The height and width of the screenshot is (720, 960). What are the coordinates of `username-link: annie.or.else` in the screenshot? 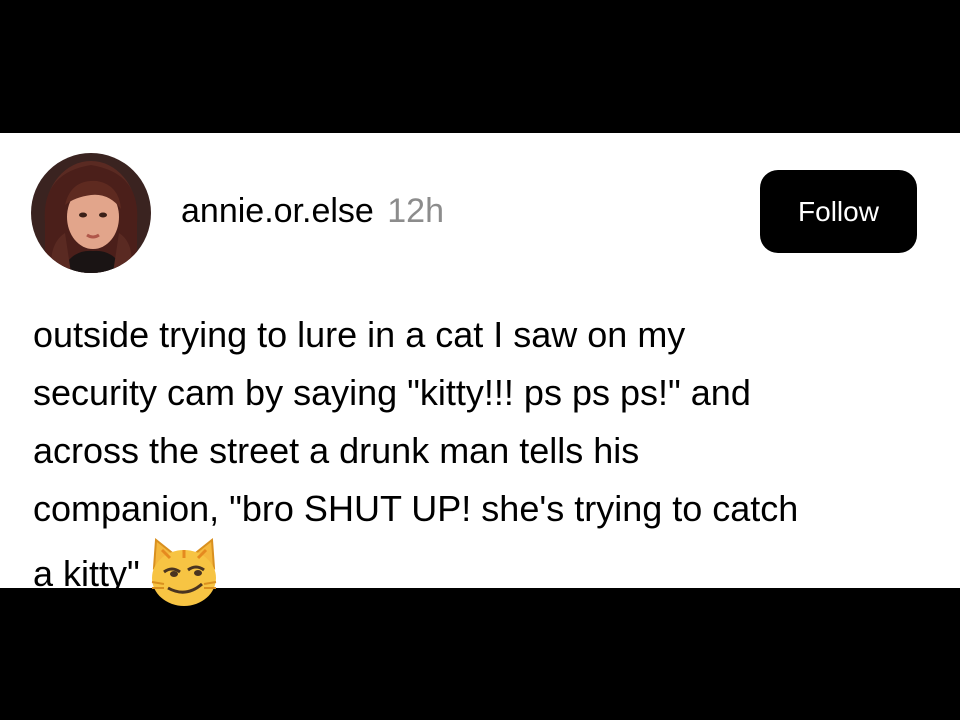 It's located at (277, 211).